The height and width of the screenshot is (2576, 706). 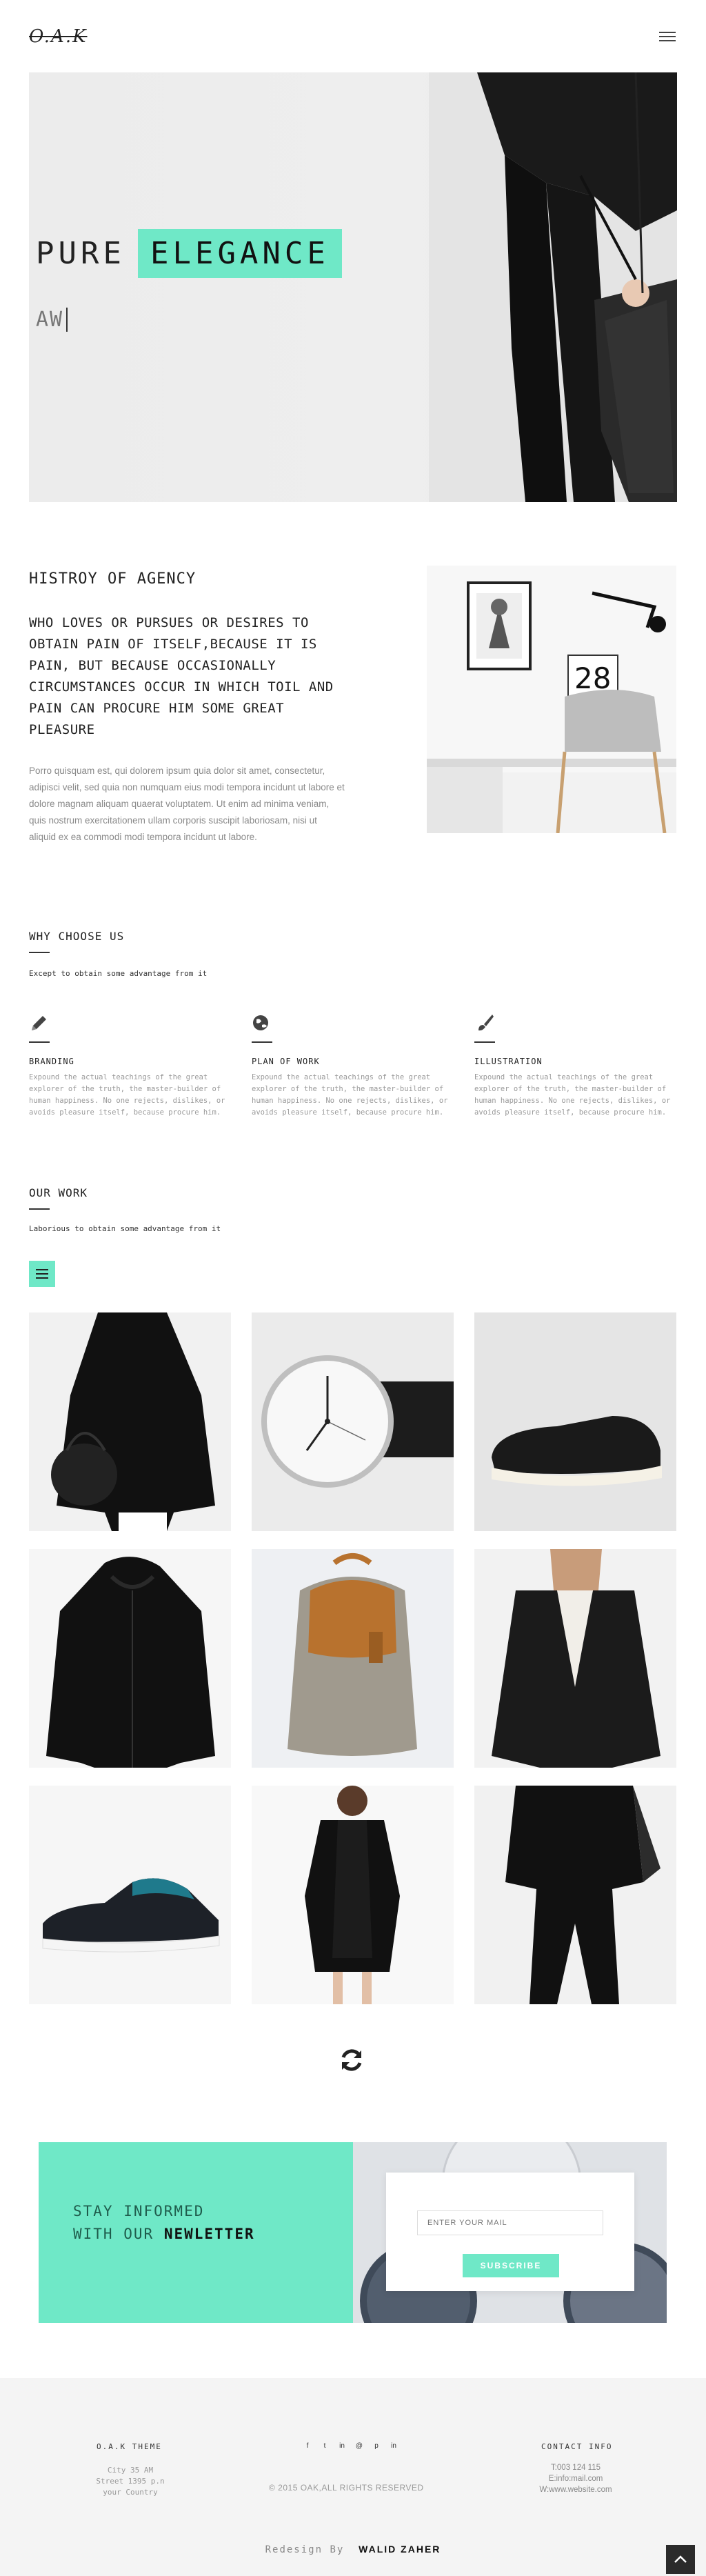 I want to click on refresh-icon, so click(x=352, y=2060).